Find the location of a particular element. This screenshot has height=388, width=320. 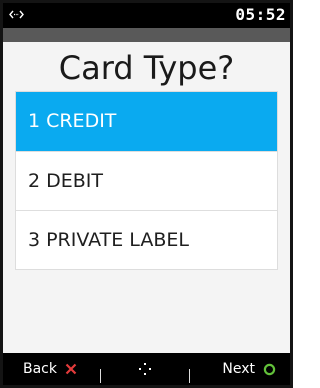

clock: 05:52 is located at coordinates (260, 14).